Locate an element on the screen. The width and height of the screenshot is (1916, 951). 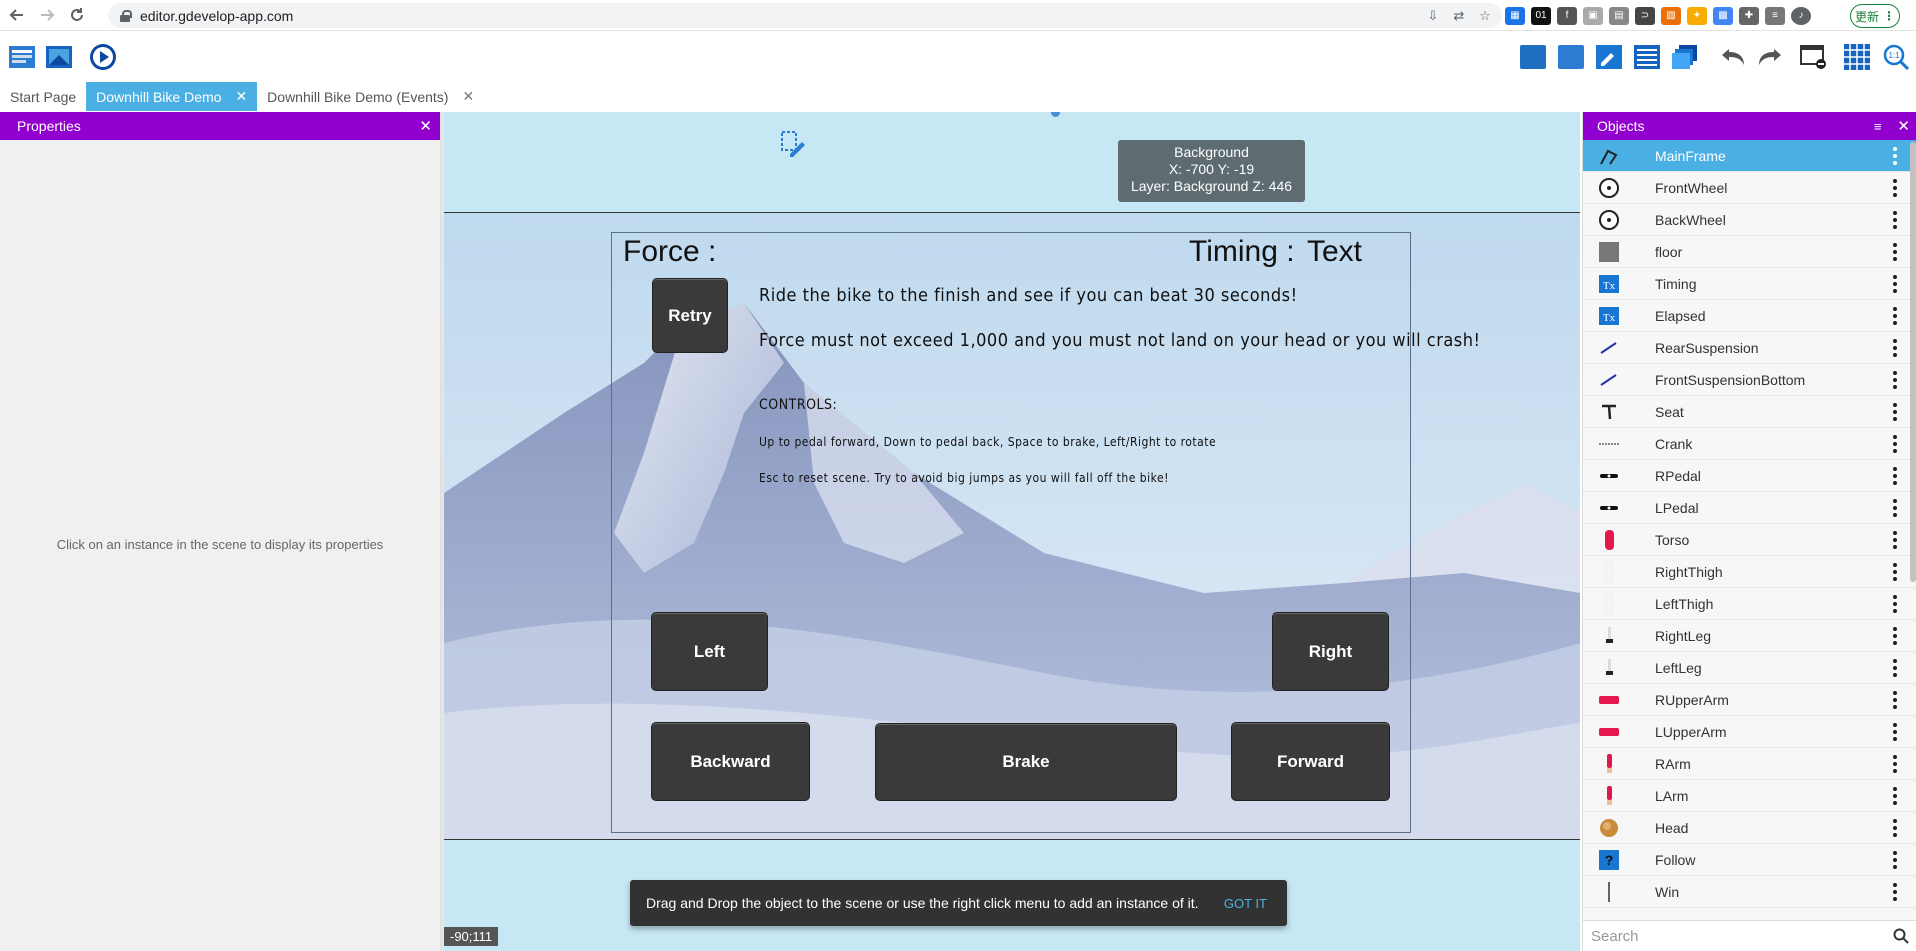
grid-icon is located at coordinates (1857, 57).